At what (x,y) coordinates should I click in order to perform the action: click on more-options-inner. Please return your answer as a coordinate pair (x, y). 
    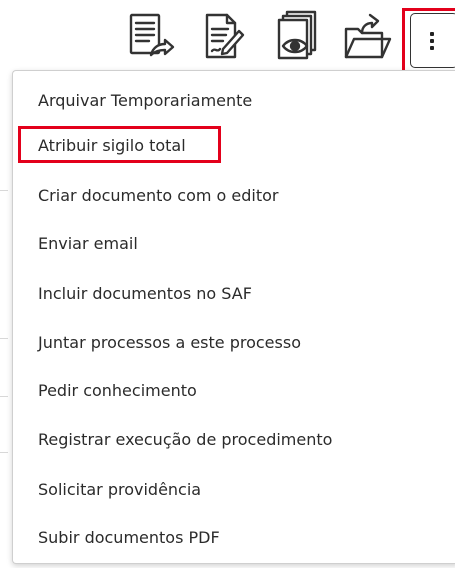
    Looking at the image, I should click on (432, 40).